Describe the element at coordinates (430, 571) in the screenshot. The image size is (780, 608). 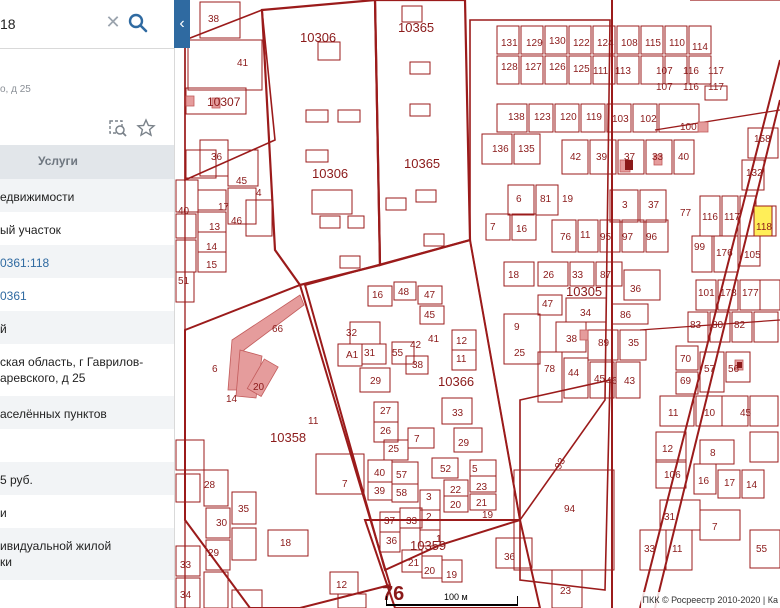
I see `svg-text: 20` at that location.